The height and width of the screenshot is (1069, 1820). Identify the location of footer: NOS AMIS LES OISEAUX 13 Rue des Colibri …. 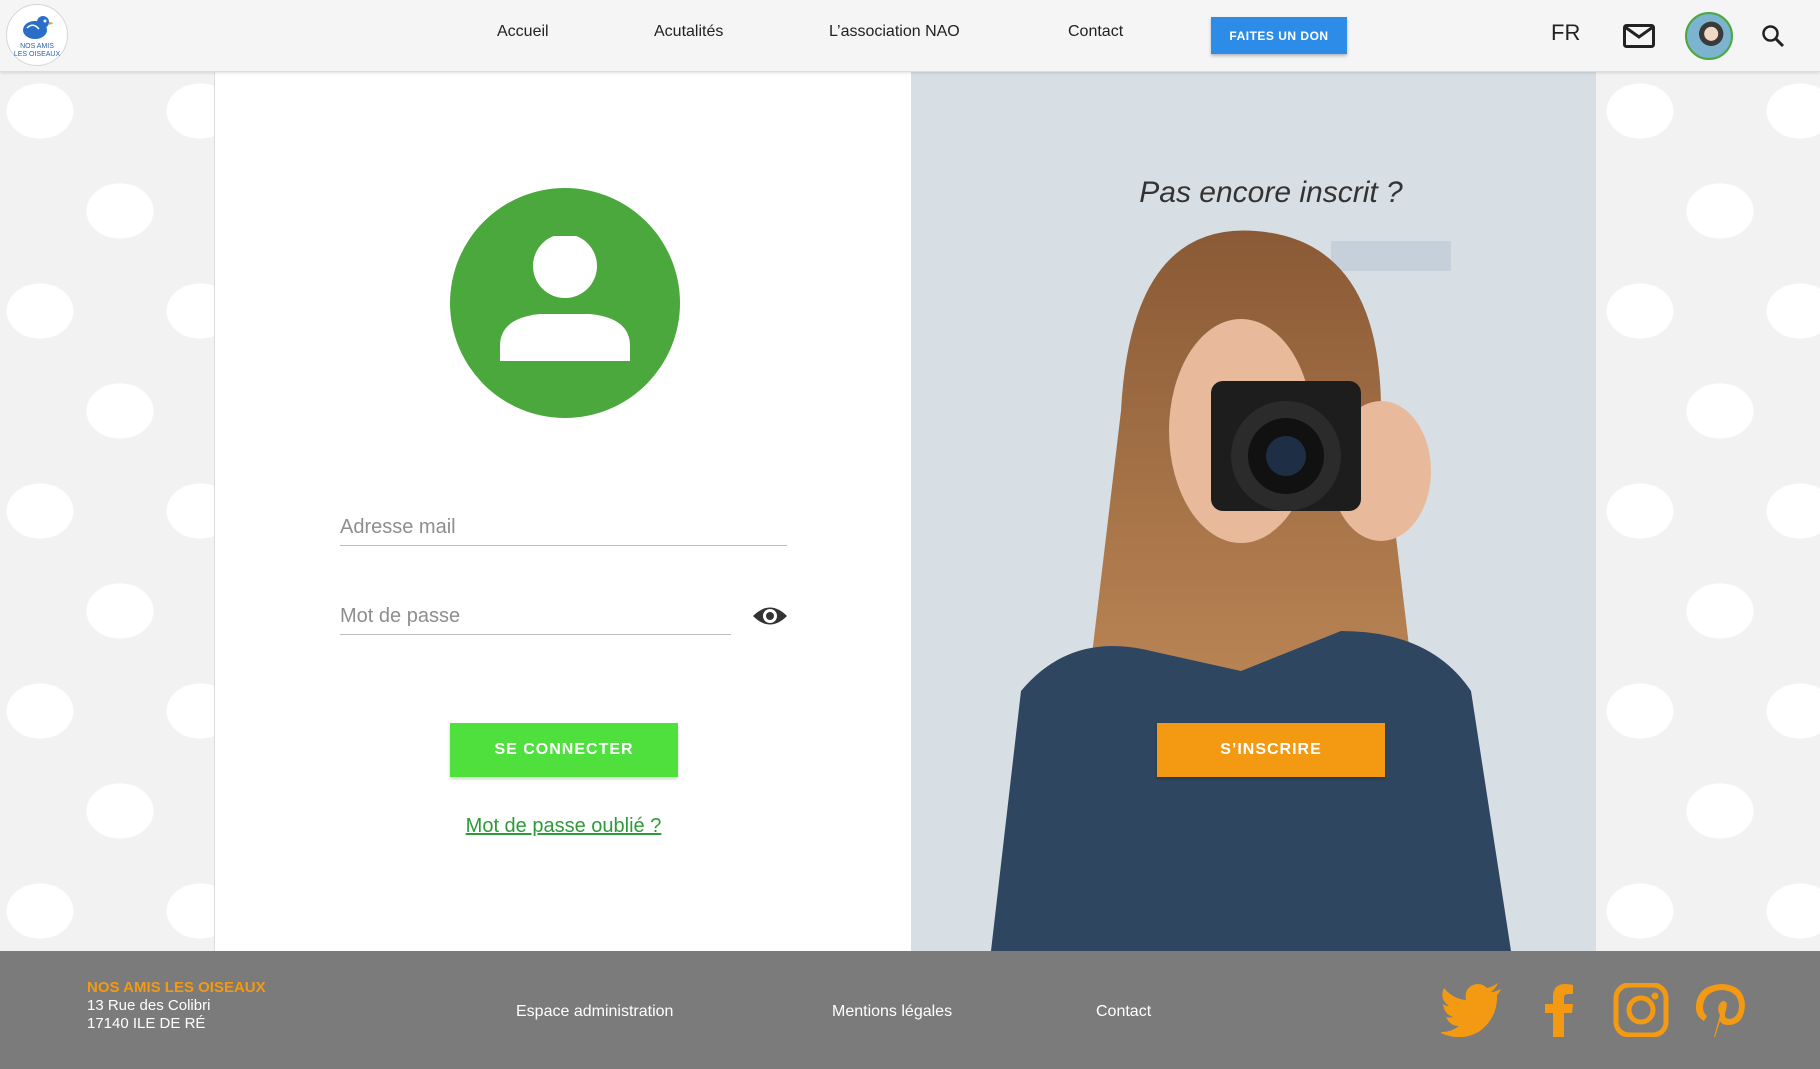
(910, 1010).